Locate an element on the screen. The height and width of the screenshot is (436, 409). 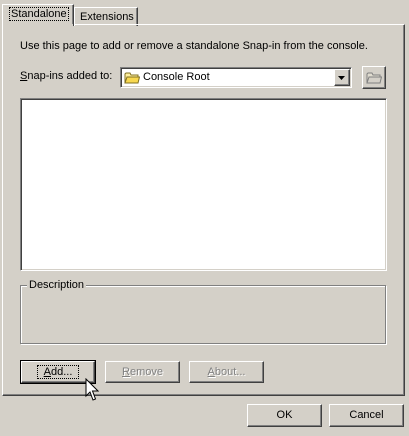
tab-extensions-label: Extensions is located at coordinates (107, 17).